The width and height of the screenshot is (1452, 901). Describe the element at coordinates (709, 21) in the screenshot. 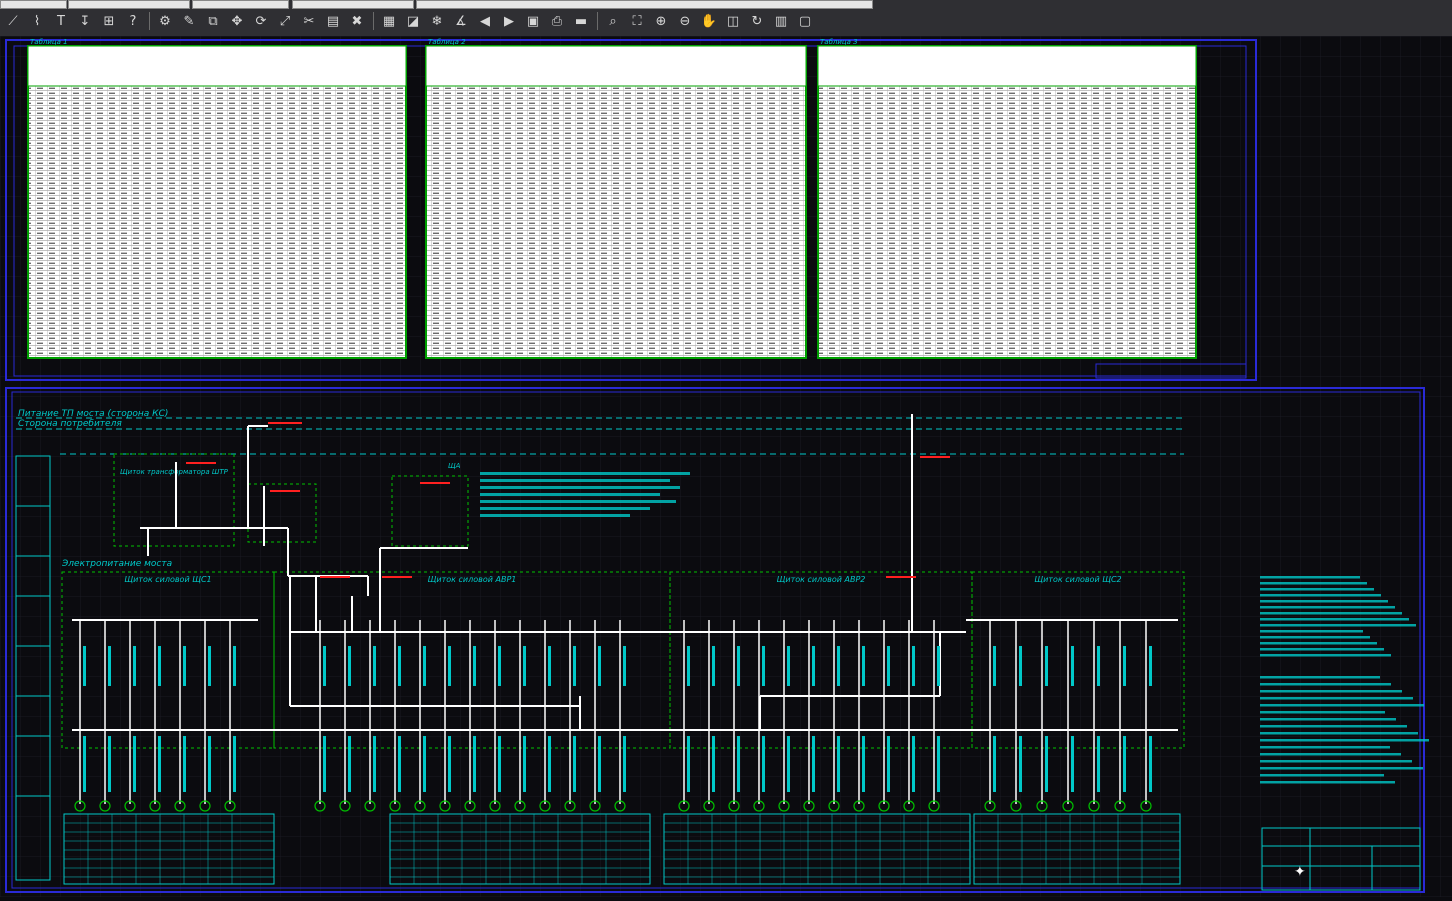

I see `pan-icon: ✋` at that location.